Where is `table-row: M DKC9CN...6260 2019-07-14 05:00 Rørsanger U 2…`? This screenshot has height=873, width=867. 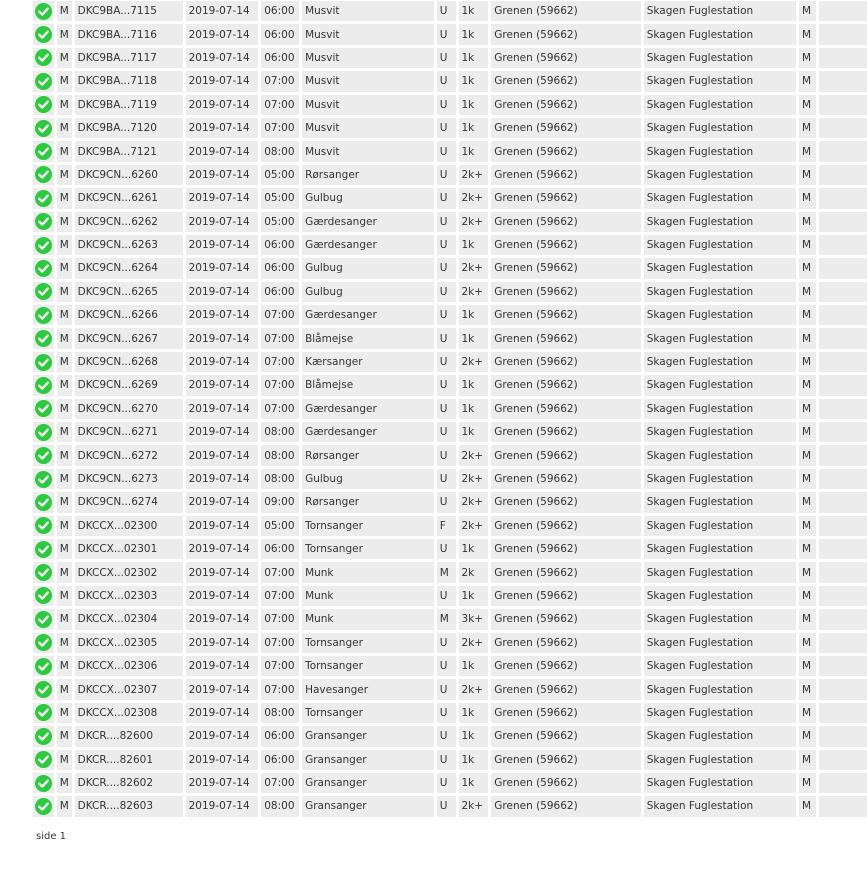
table-row: M DKC9CN...6260 2019-07-14 05:00 Rørsanger U 2… is located at coordinates (450, 175).